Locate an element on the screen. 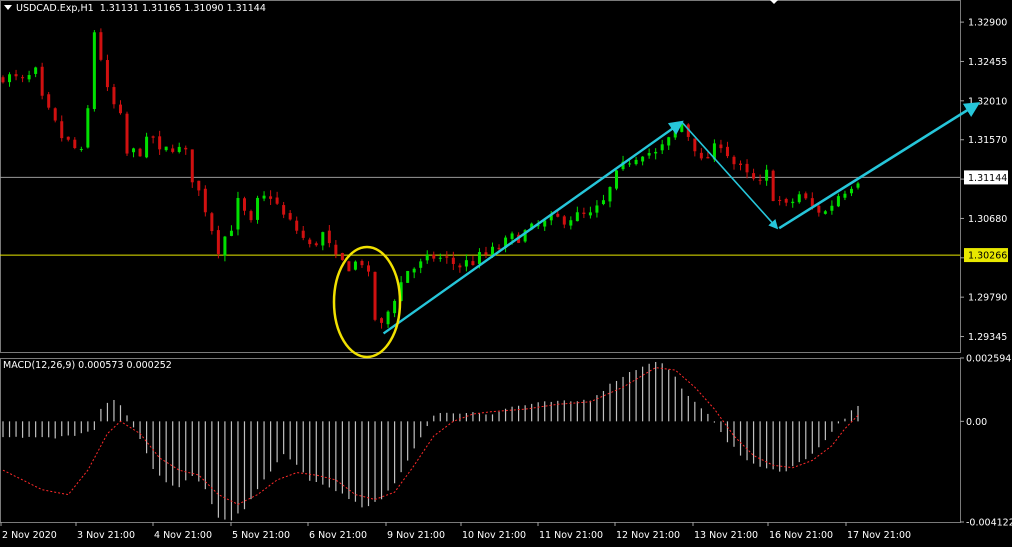  symbol-label: USDCAD.Exp,H1 is located at coordinates (55, 8).